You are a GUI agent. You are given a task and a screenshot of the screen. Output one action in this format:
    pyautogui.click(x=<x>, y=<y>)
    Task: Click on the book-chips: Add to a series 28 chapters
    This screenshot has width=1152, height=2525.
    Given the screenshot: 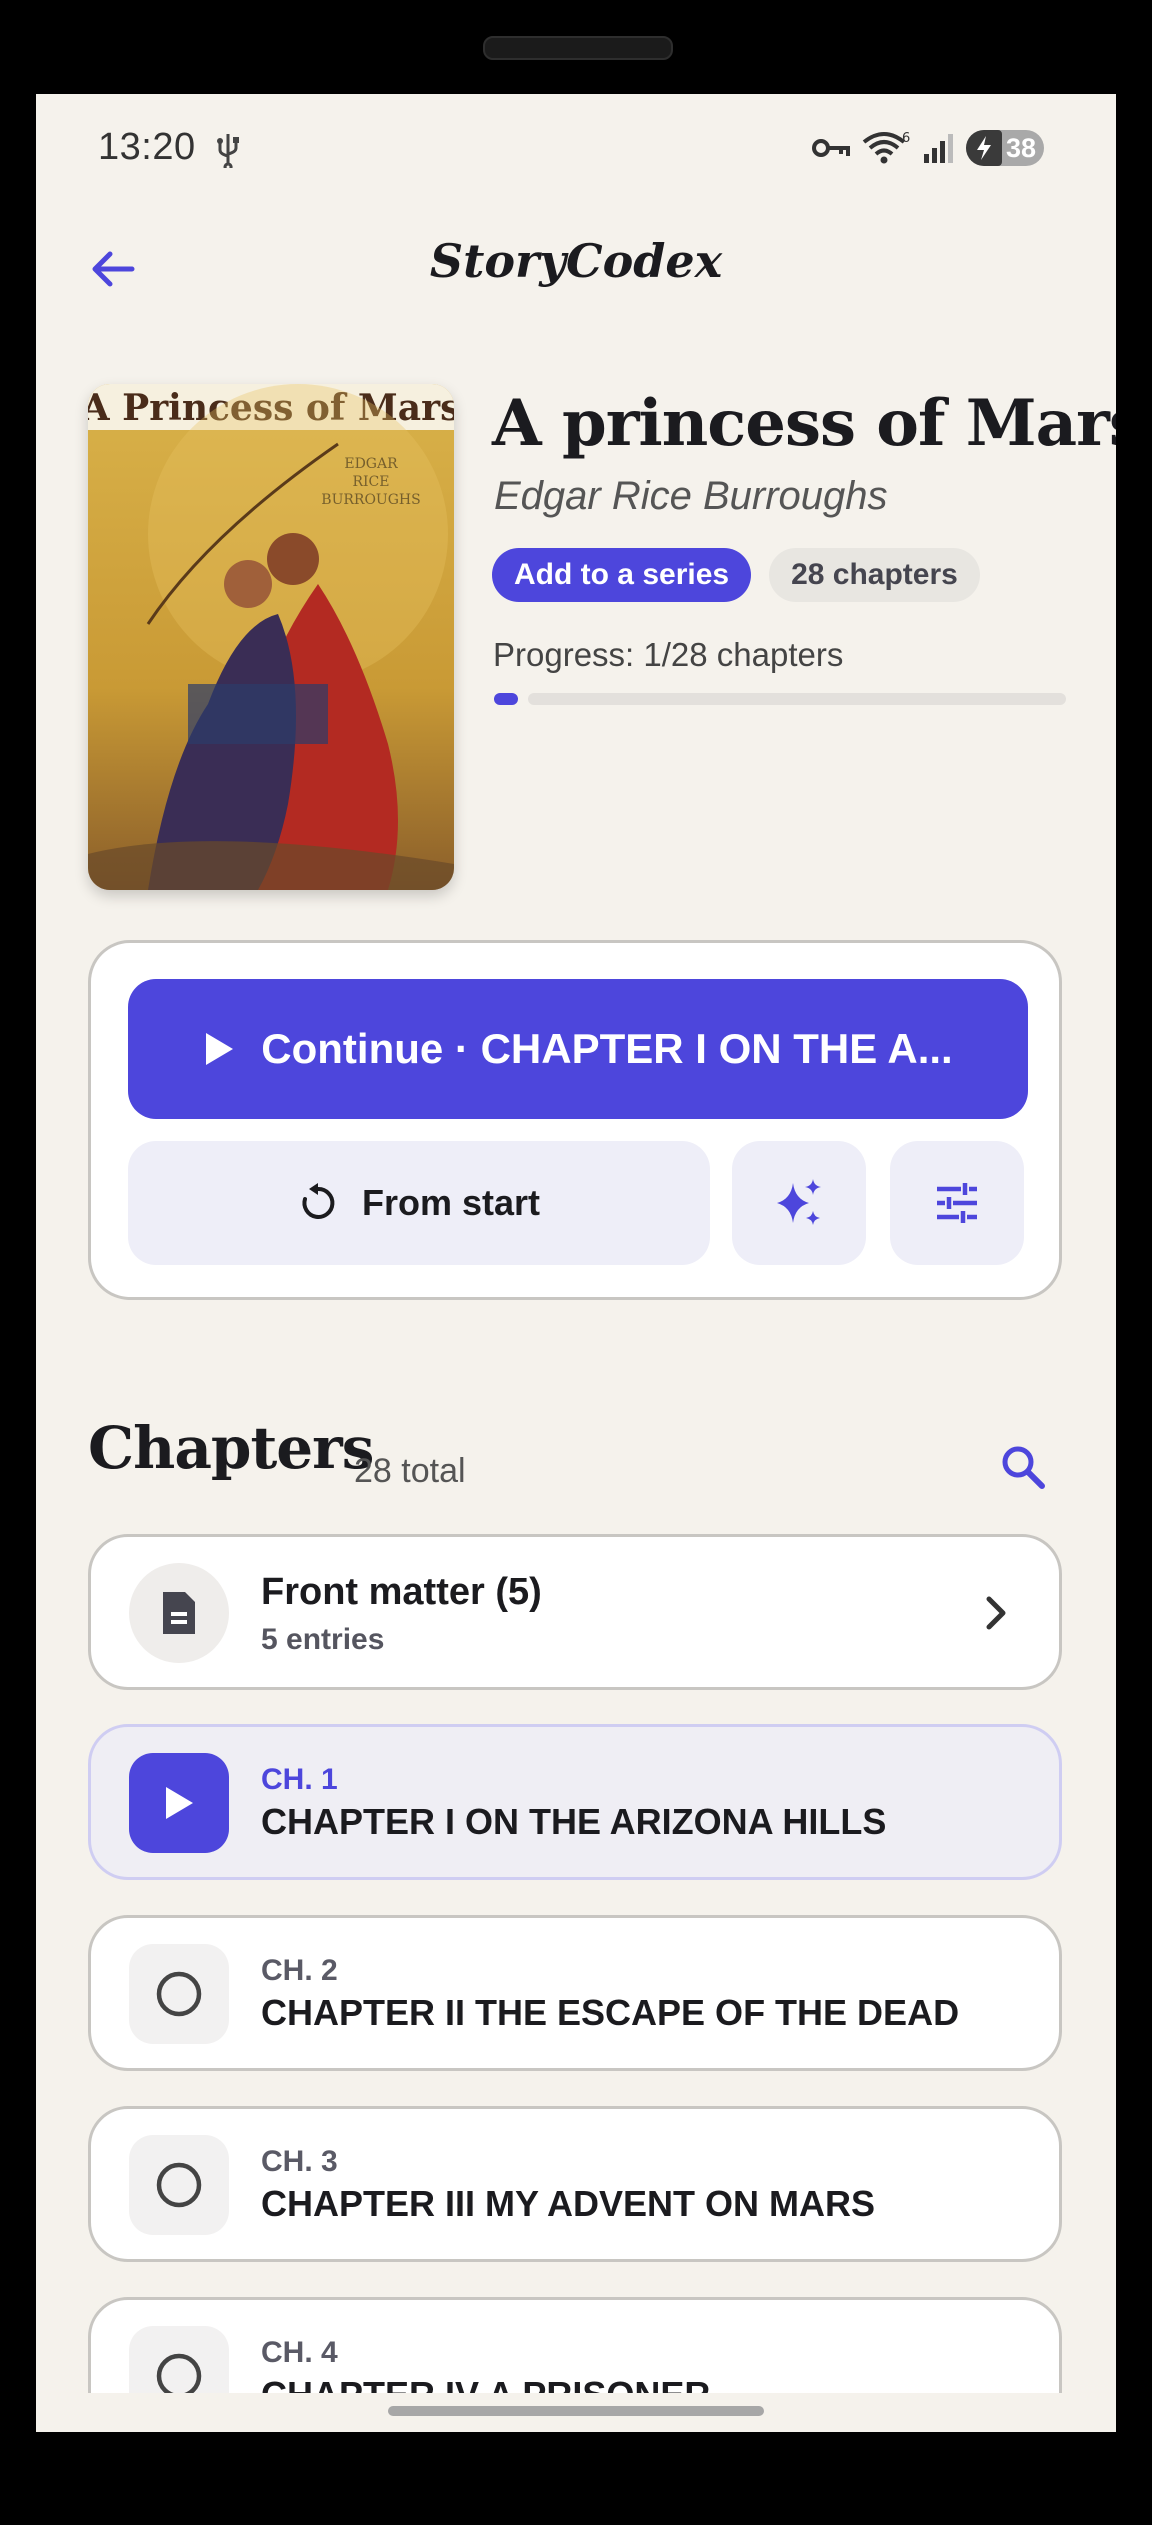 What is the action you would take?
    pyautogui.click(x=736, y=575)
    